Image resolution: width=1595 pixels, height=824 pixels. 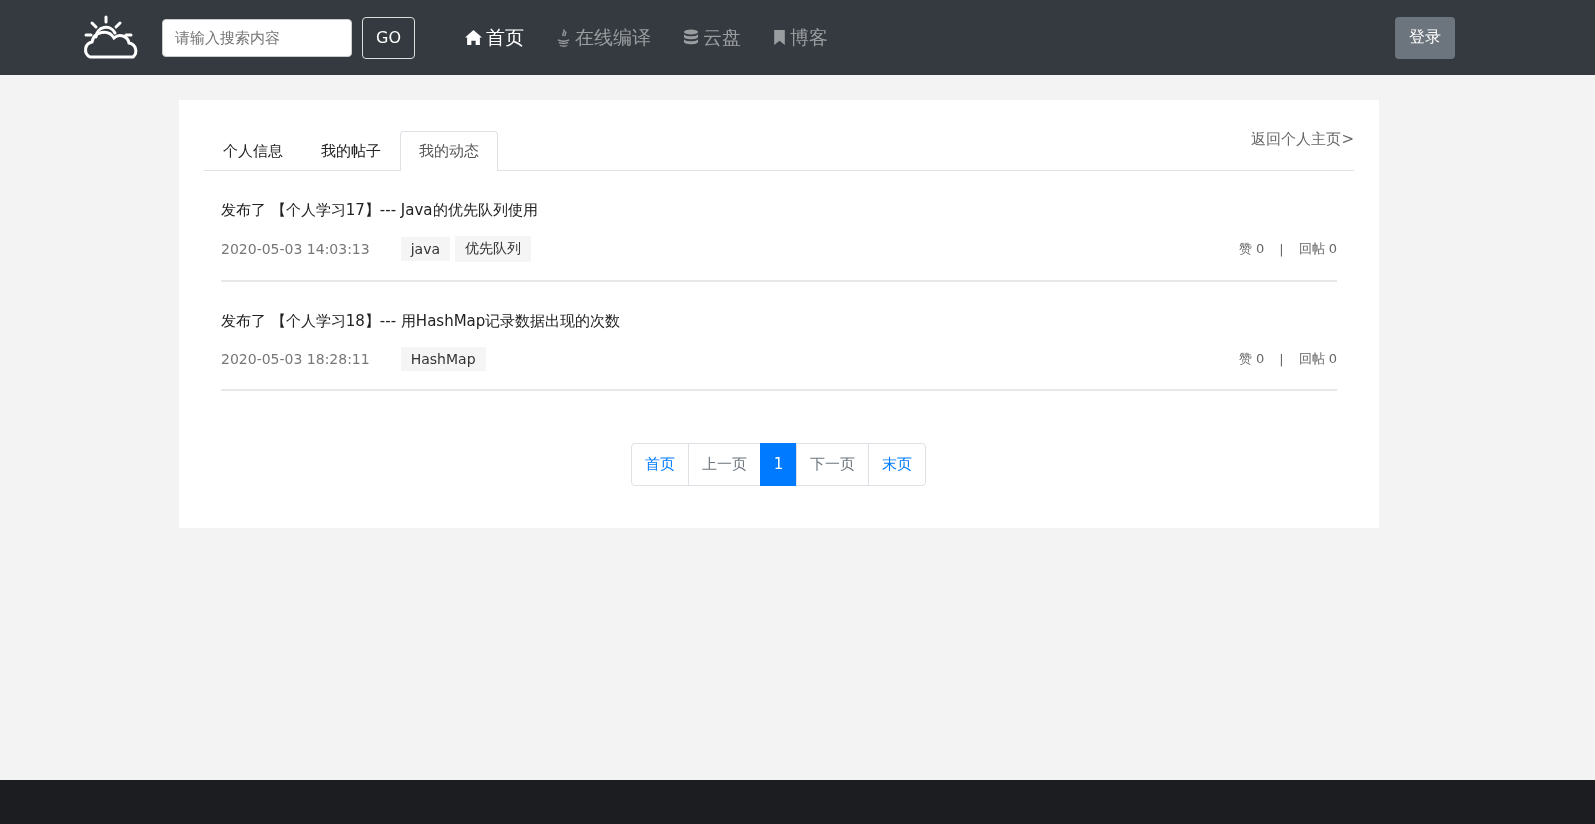 What do you see at coordinates (257, 37) in the screenshot?
I see `search-field: 请输入搜索内容` at bounding box center [257, 37].